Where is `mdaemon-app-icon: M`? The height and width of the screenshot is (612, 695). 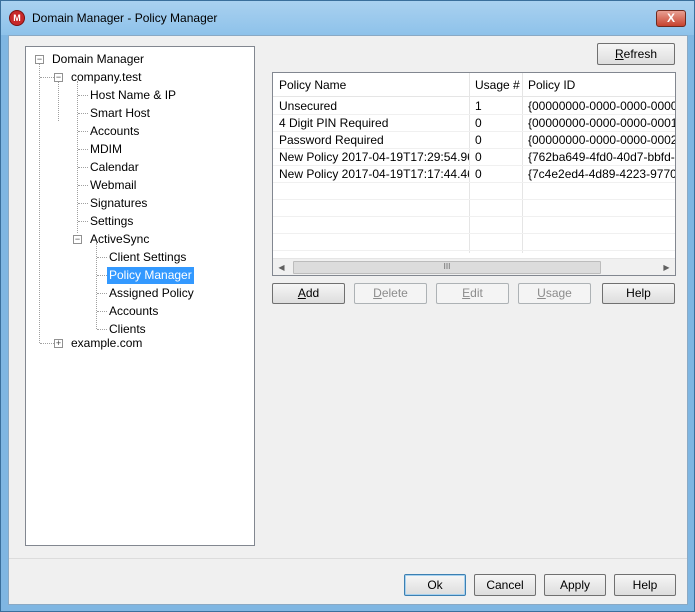
mdaemon-app-icon: M is located at coordinates (17, 18).